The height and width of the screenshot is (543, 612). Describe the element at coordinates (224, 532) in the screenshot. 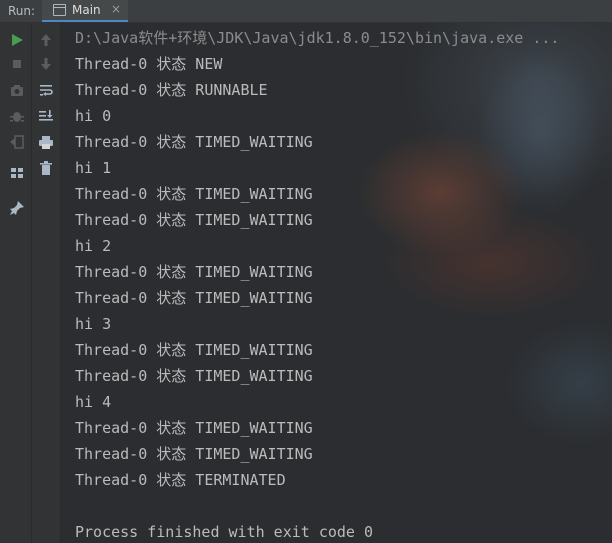

I see `console-exit-line: Process finished with exit code 0` at that location.